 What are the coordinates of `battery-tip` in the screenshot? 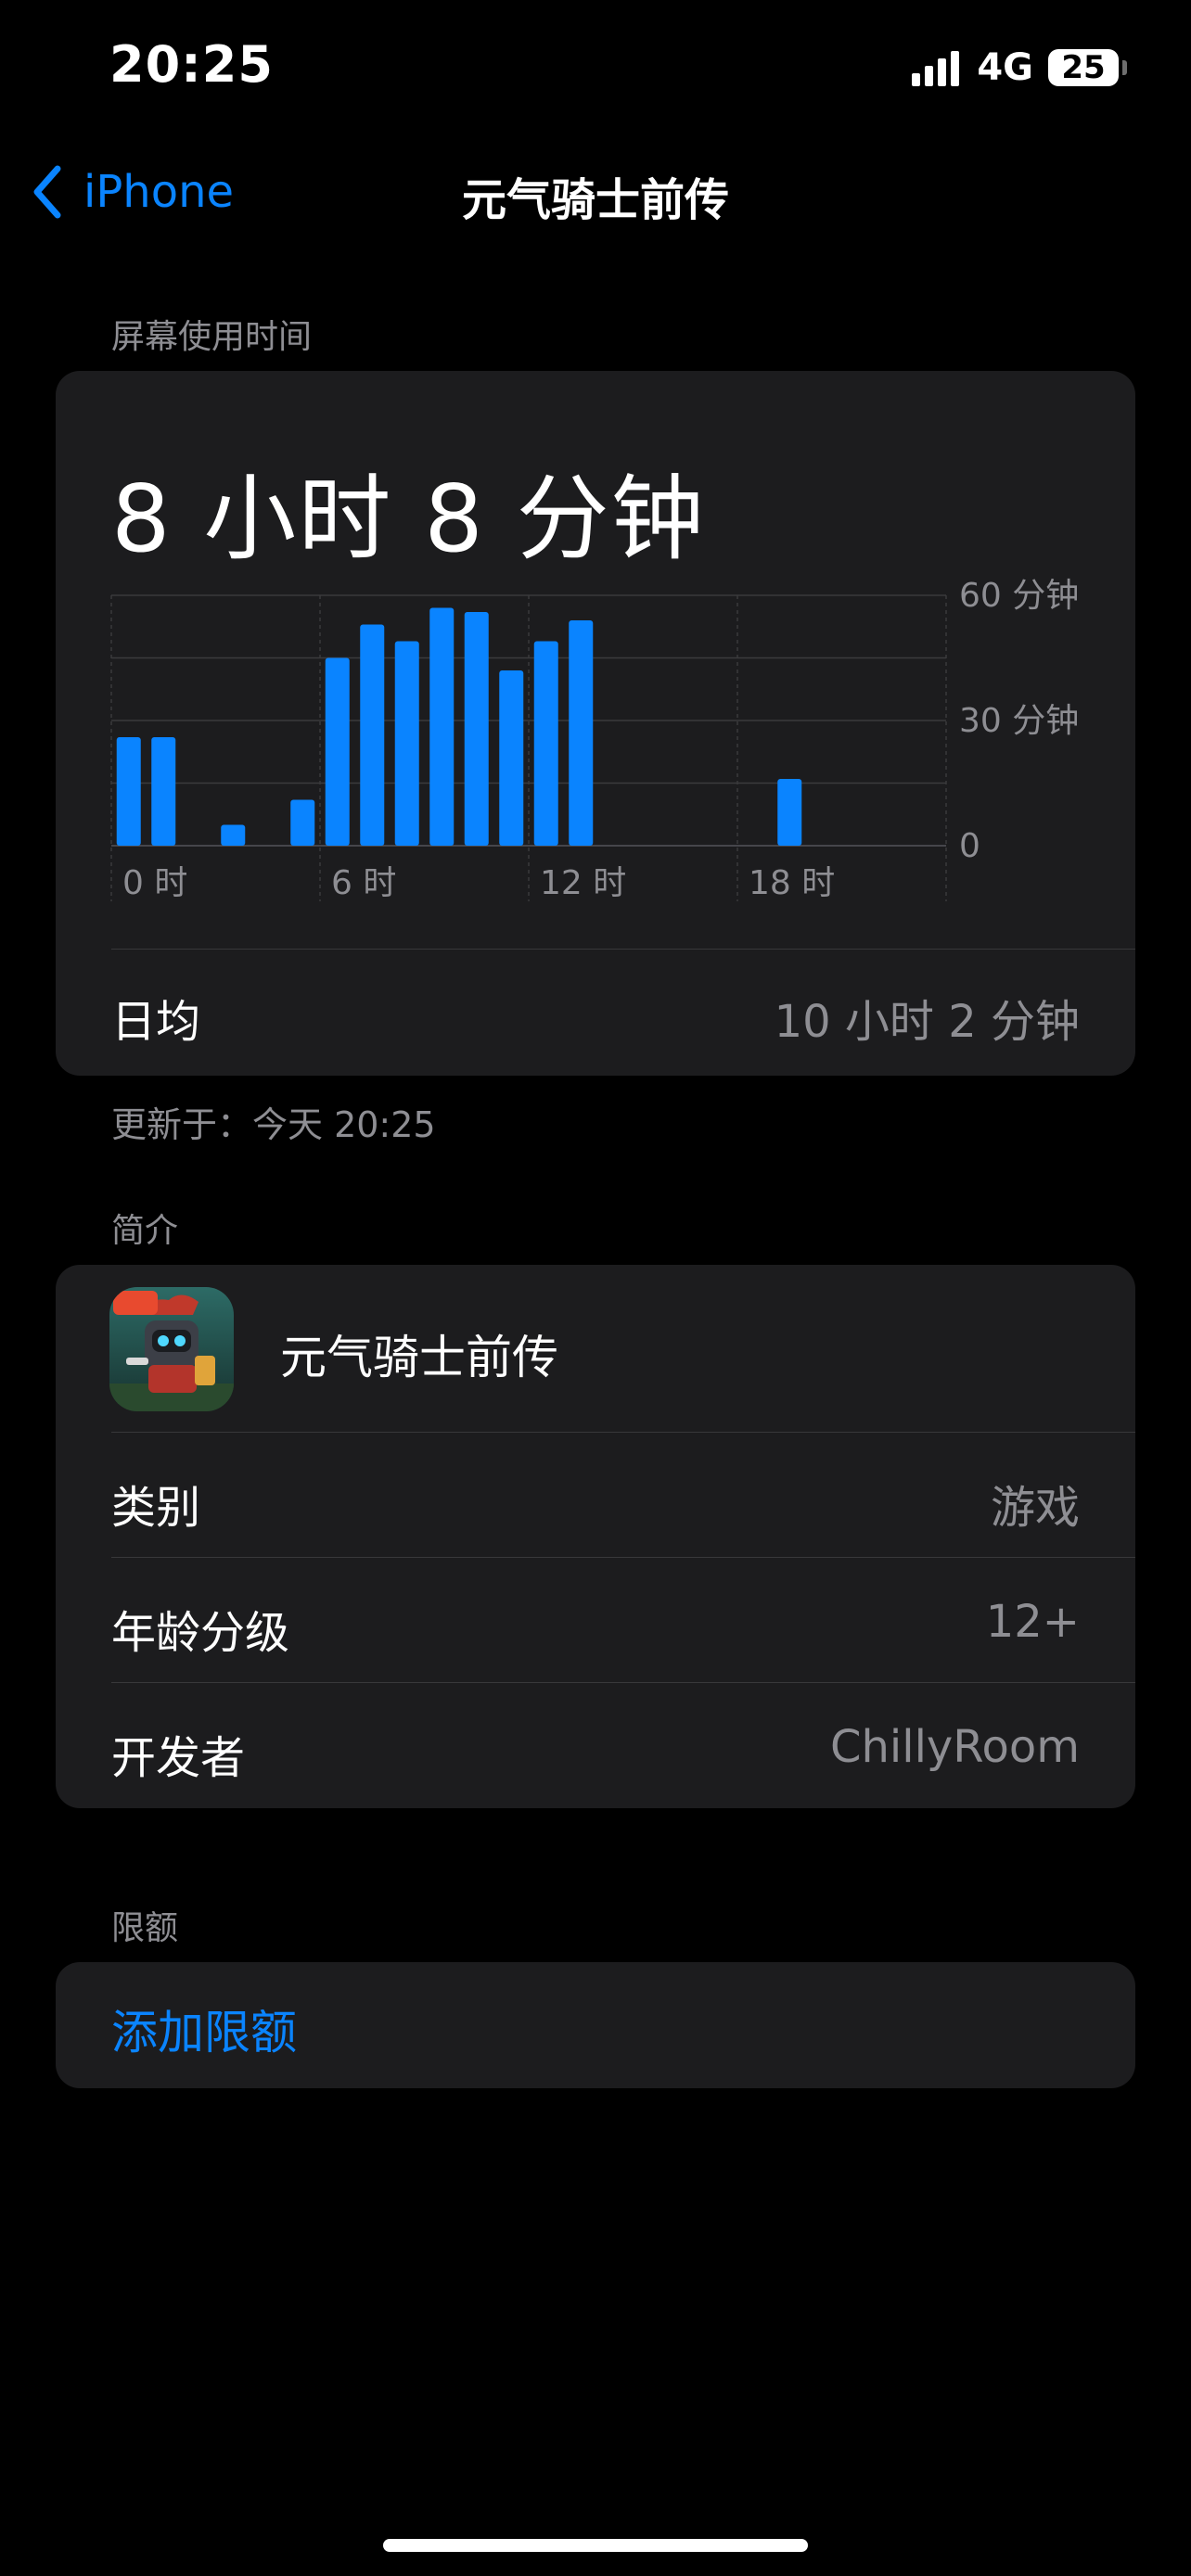 It's located at (1124, 67).